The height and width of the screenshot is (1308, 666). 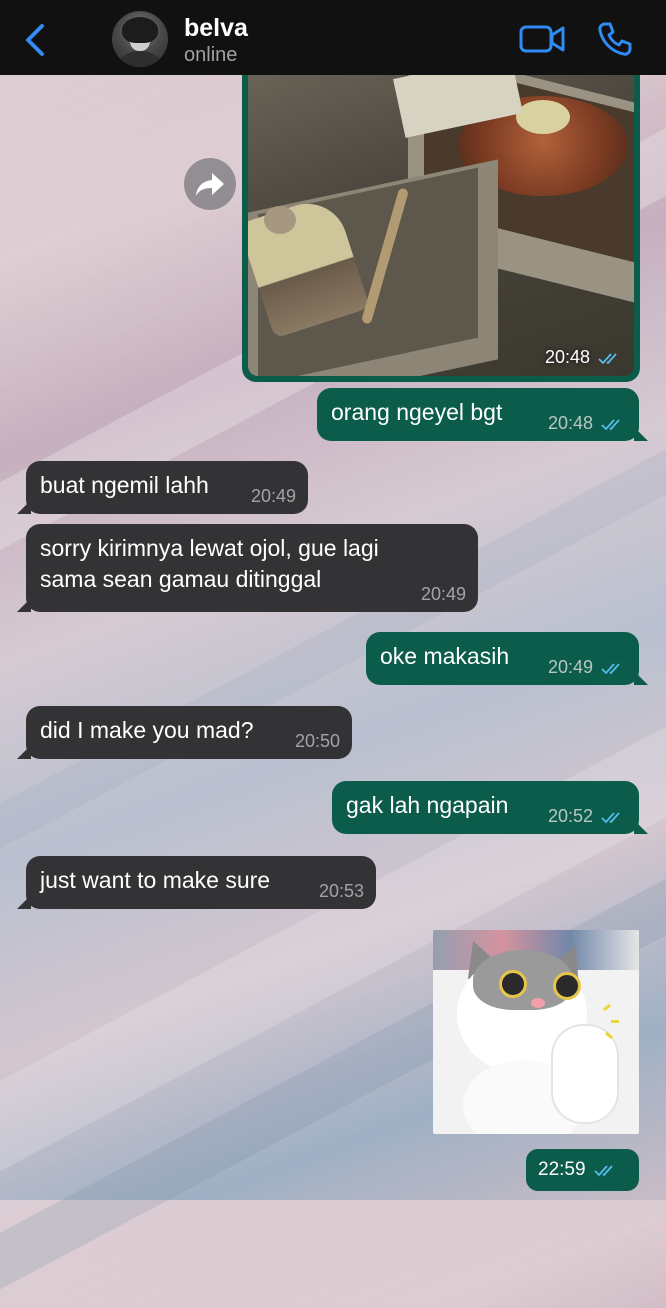 What do you see at coordinates (543, 117) in the screenshot?
I see `photo-topping` at bounding box center [543, 117].